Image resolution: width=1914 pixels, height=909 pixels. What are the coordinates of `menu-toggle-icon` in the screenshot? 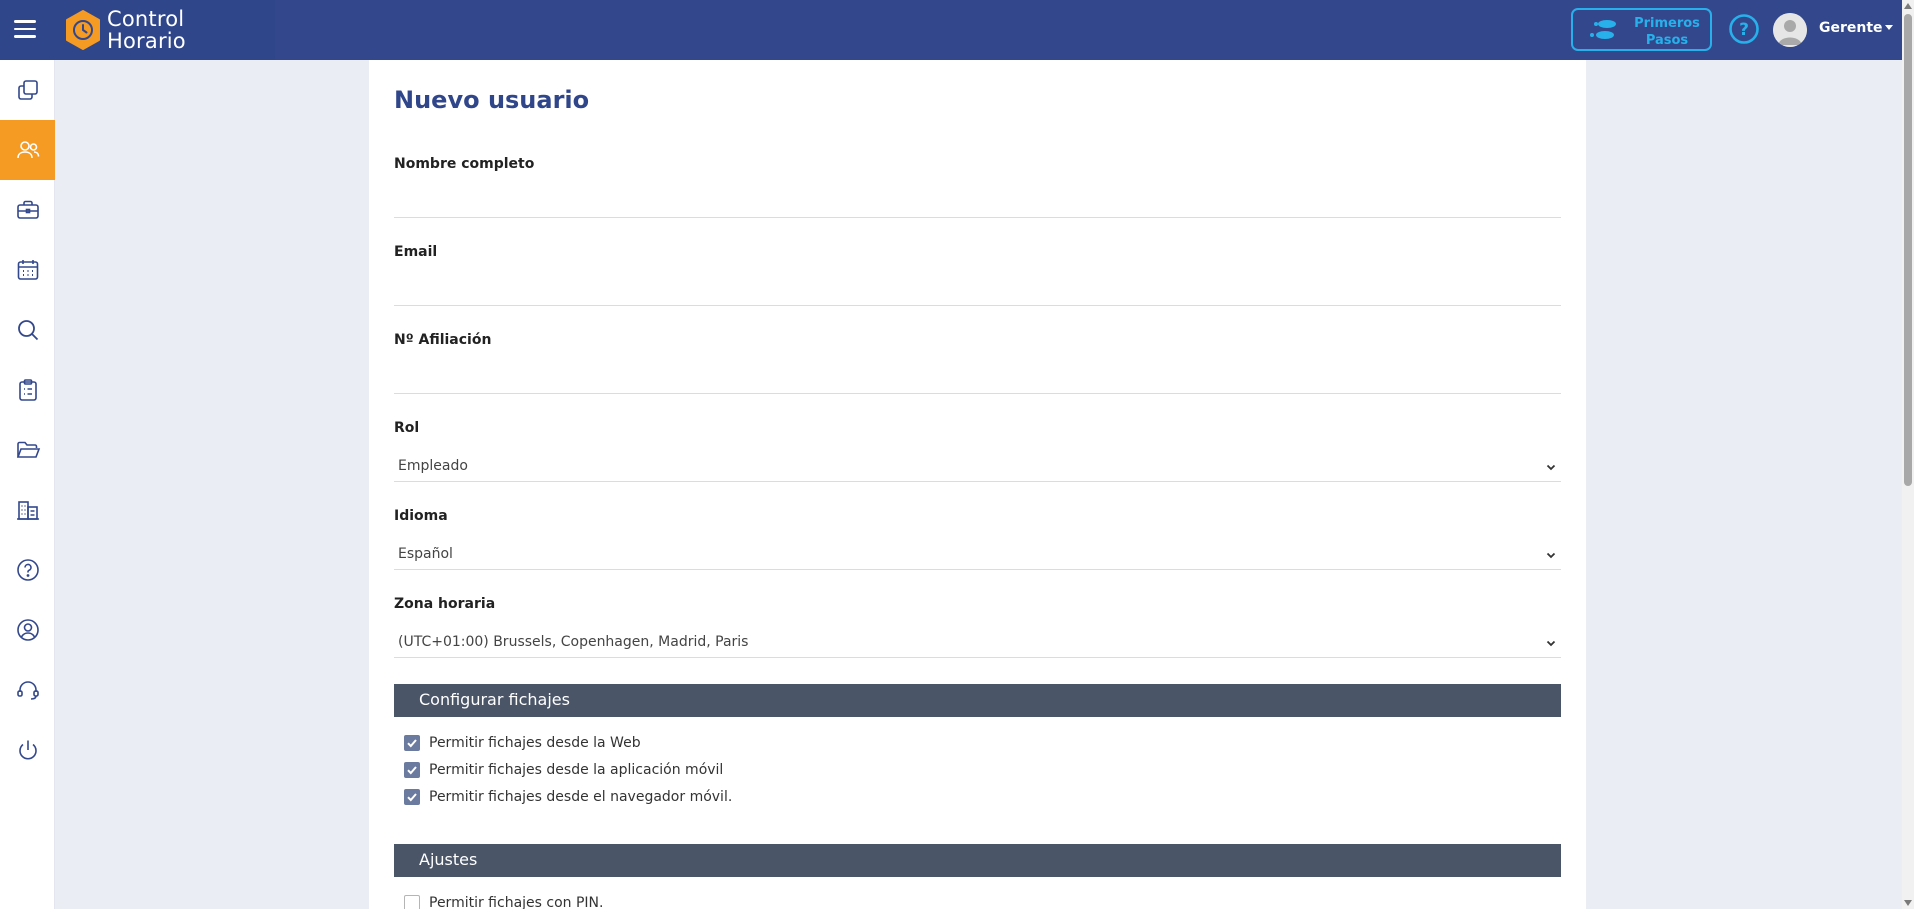 It's located at (25, 30).